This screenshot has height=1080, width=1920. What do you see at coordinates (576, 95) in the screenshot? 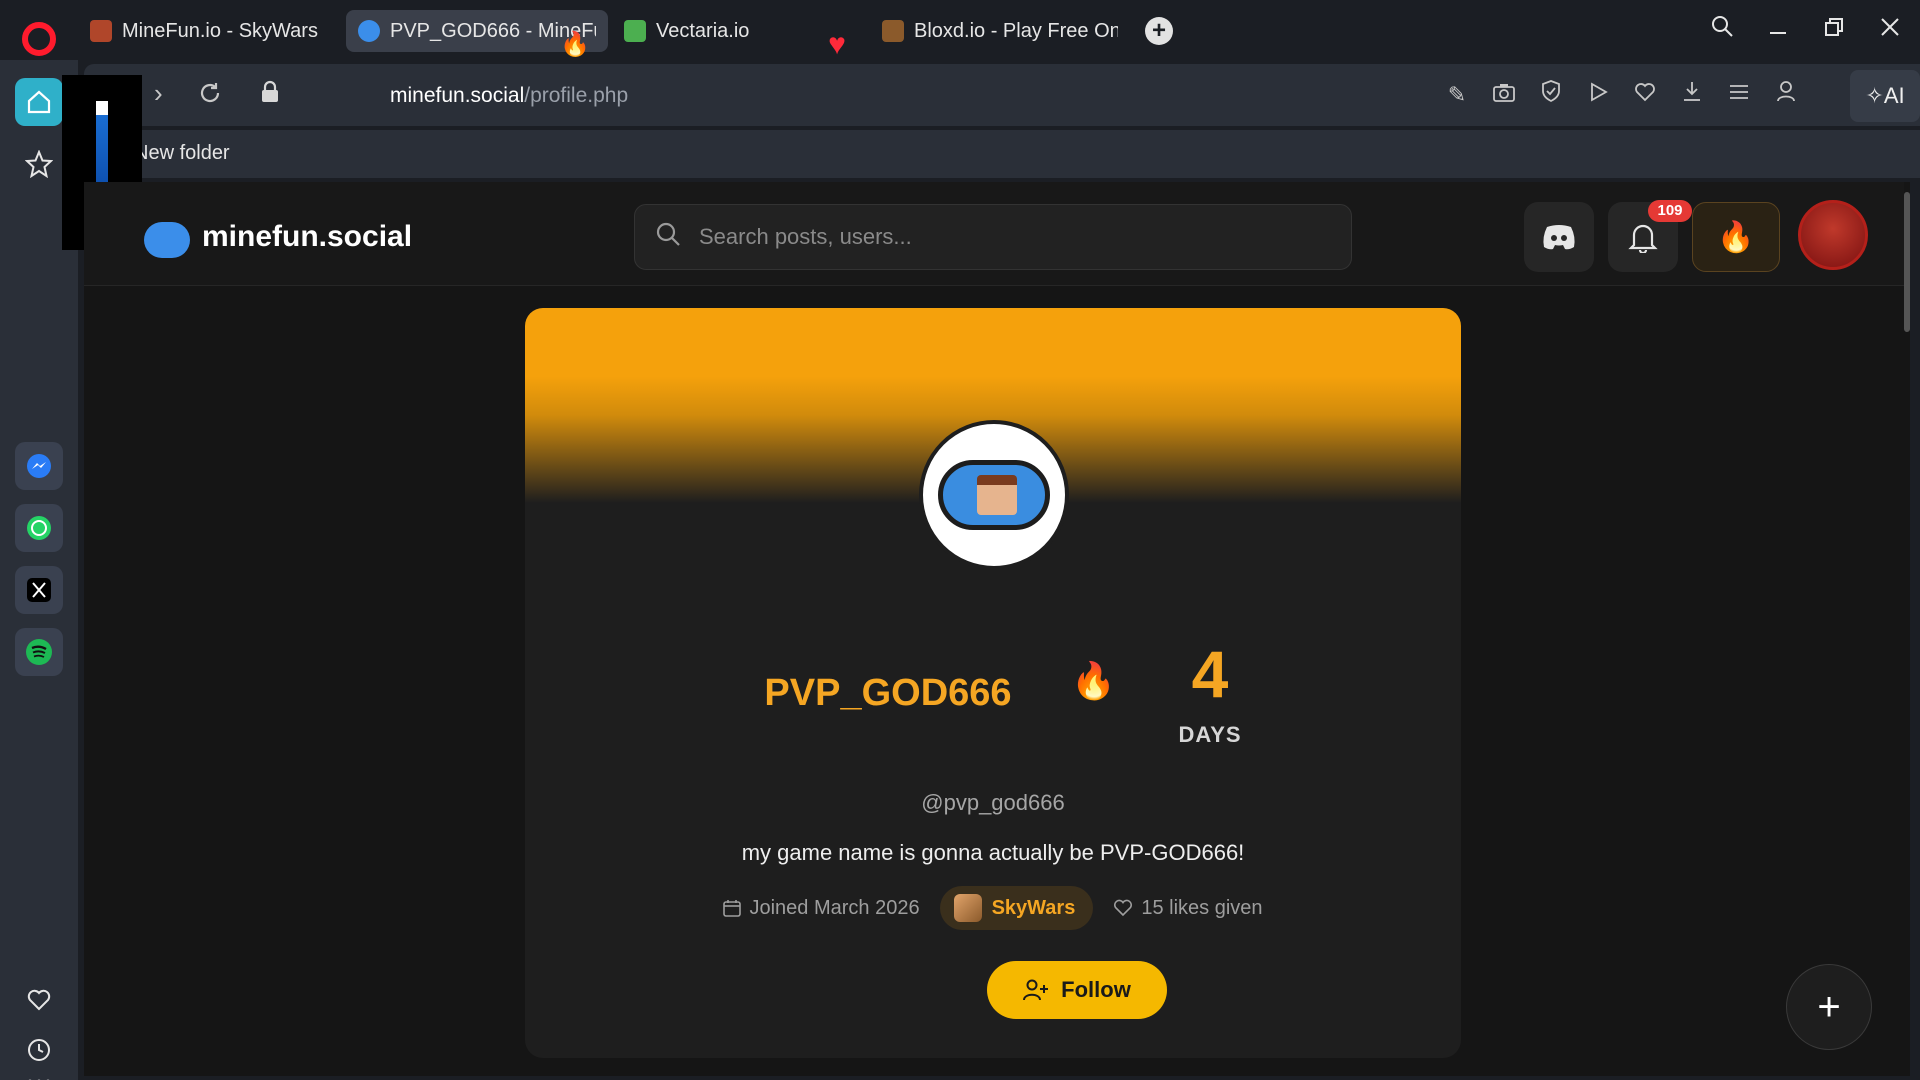
I see `url-path: /profile.php` at bounding box center [576, 95].